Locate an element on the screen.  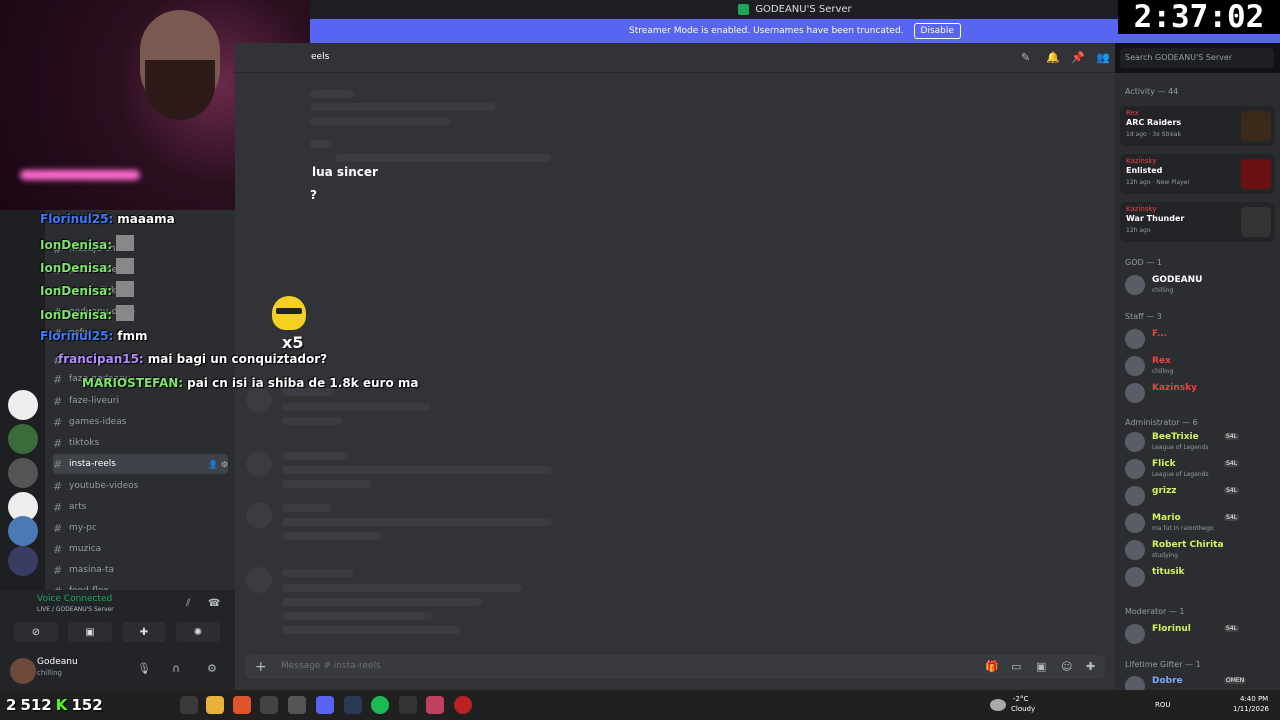
channel-arts: # arts is located at coordinates (140, 507).